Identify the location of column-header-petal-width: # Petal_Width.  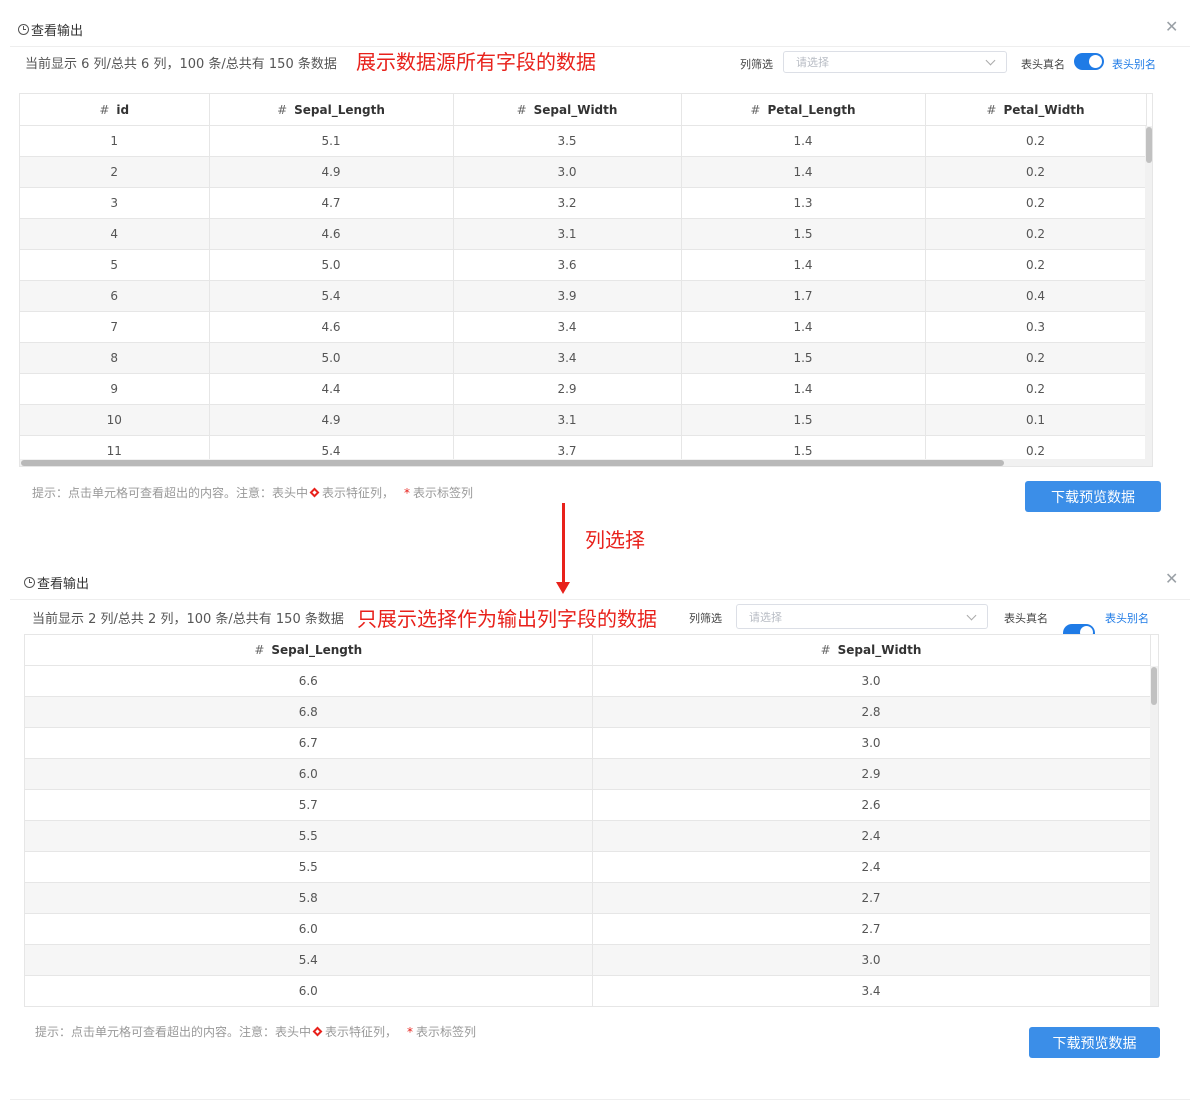
(1036, 110).